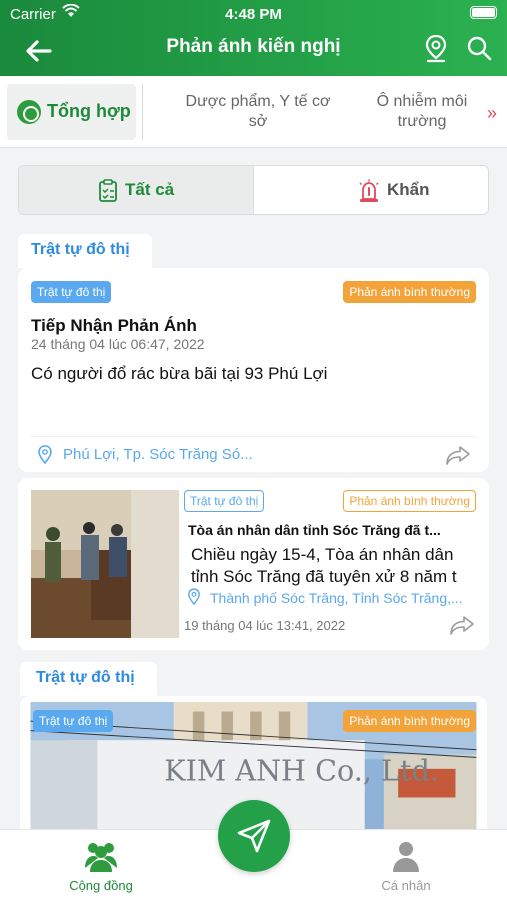  I want to click on segment-all: Tất cả, so click(136, 190).